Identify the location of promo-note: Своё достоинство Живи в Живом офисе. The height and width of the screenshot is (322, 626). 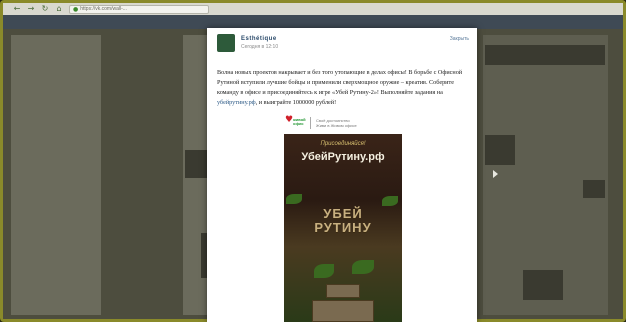
(336, 123).